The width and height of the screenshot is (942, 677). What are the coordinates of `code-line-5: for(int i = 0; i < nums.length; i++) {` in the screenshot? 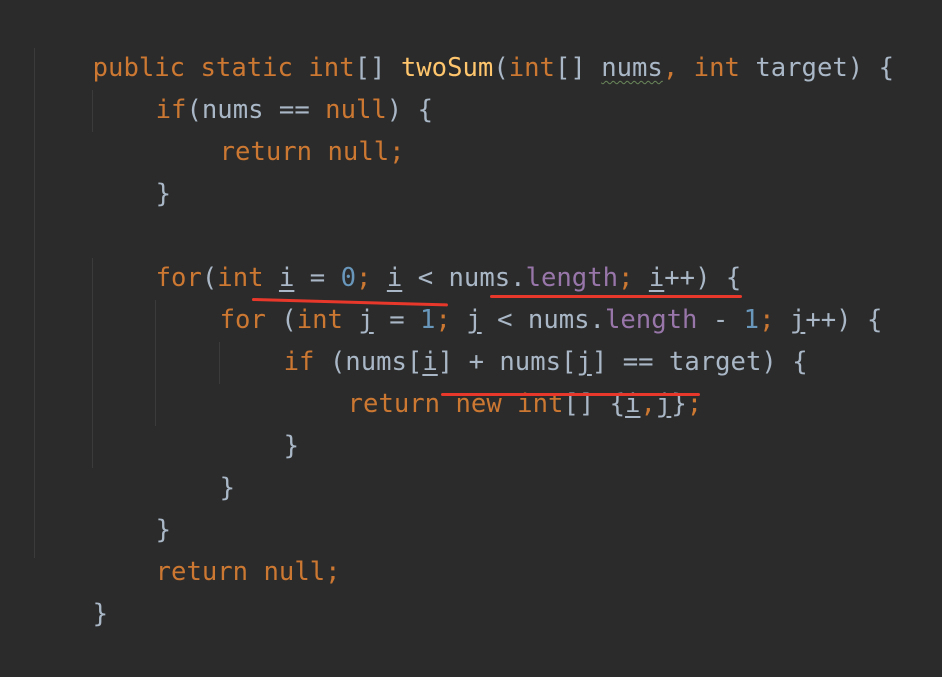 It's located at (418, 254).